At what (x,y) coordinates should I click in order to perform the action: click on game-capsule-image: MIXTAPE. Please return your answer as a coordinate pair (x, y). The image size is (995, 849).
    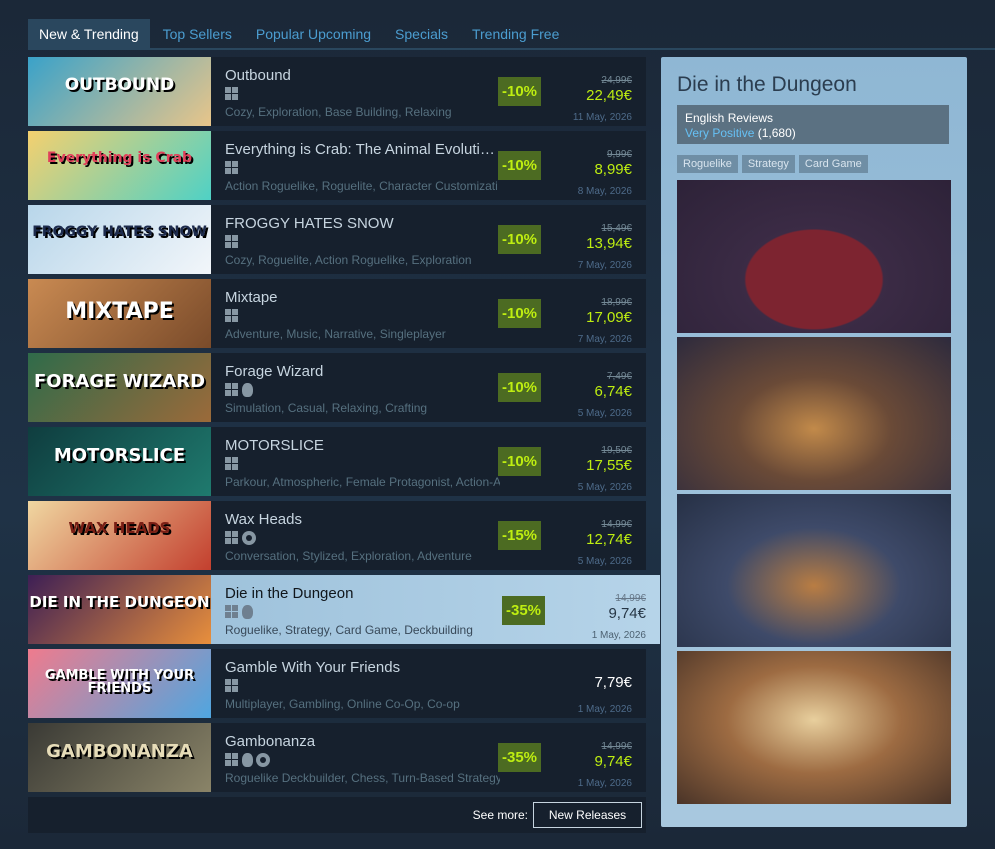
    Looking at the image, I should click on (119, 313).